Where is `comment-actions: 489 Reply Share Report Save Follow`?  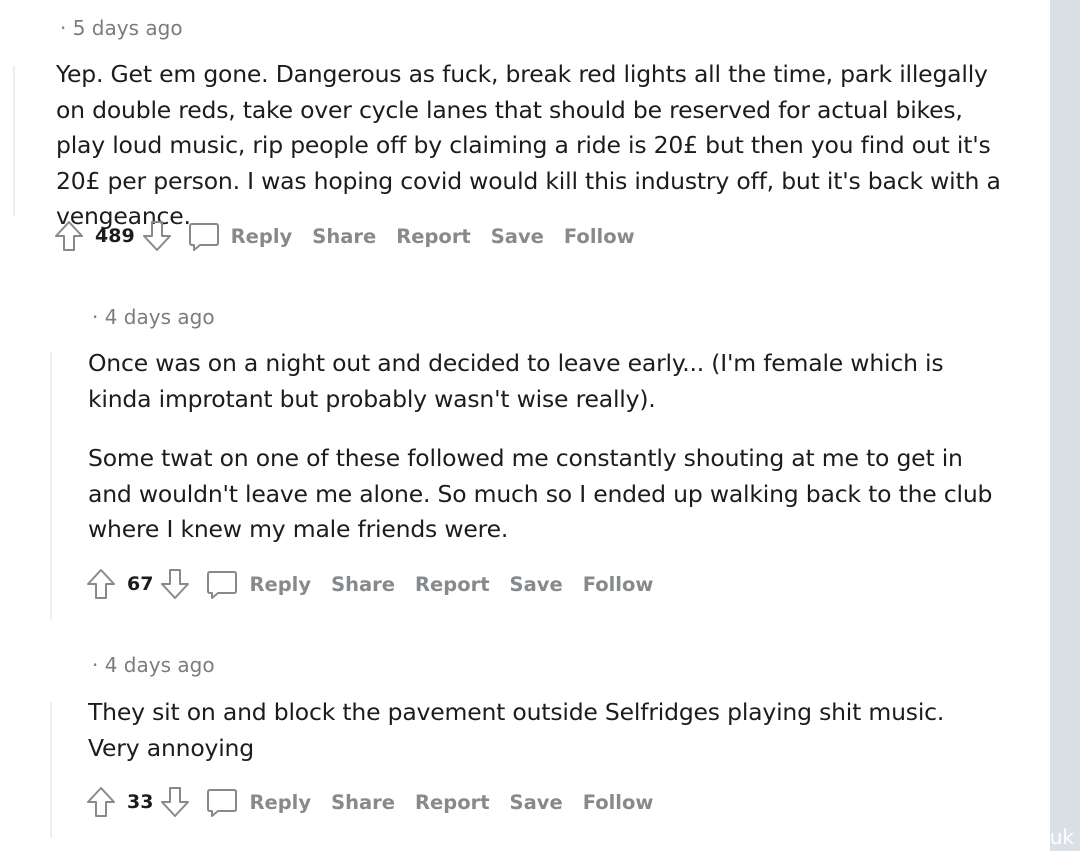 comment-actions: 489 Reply Share Report Save Follow is located at coordinates (344, 236).